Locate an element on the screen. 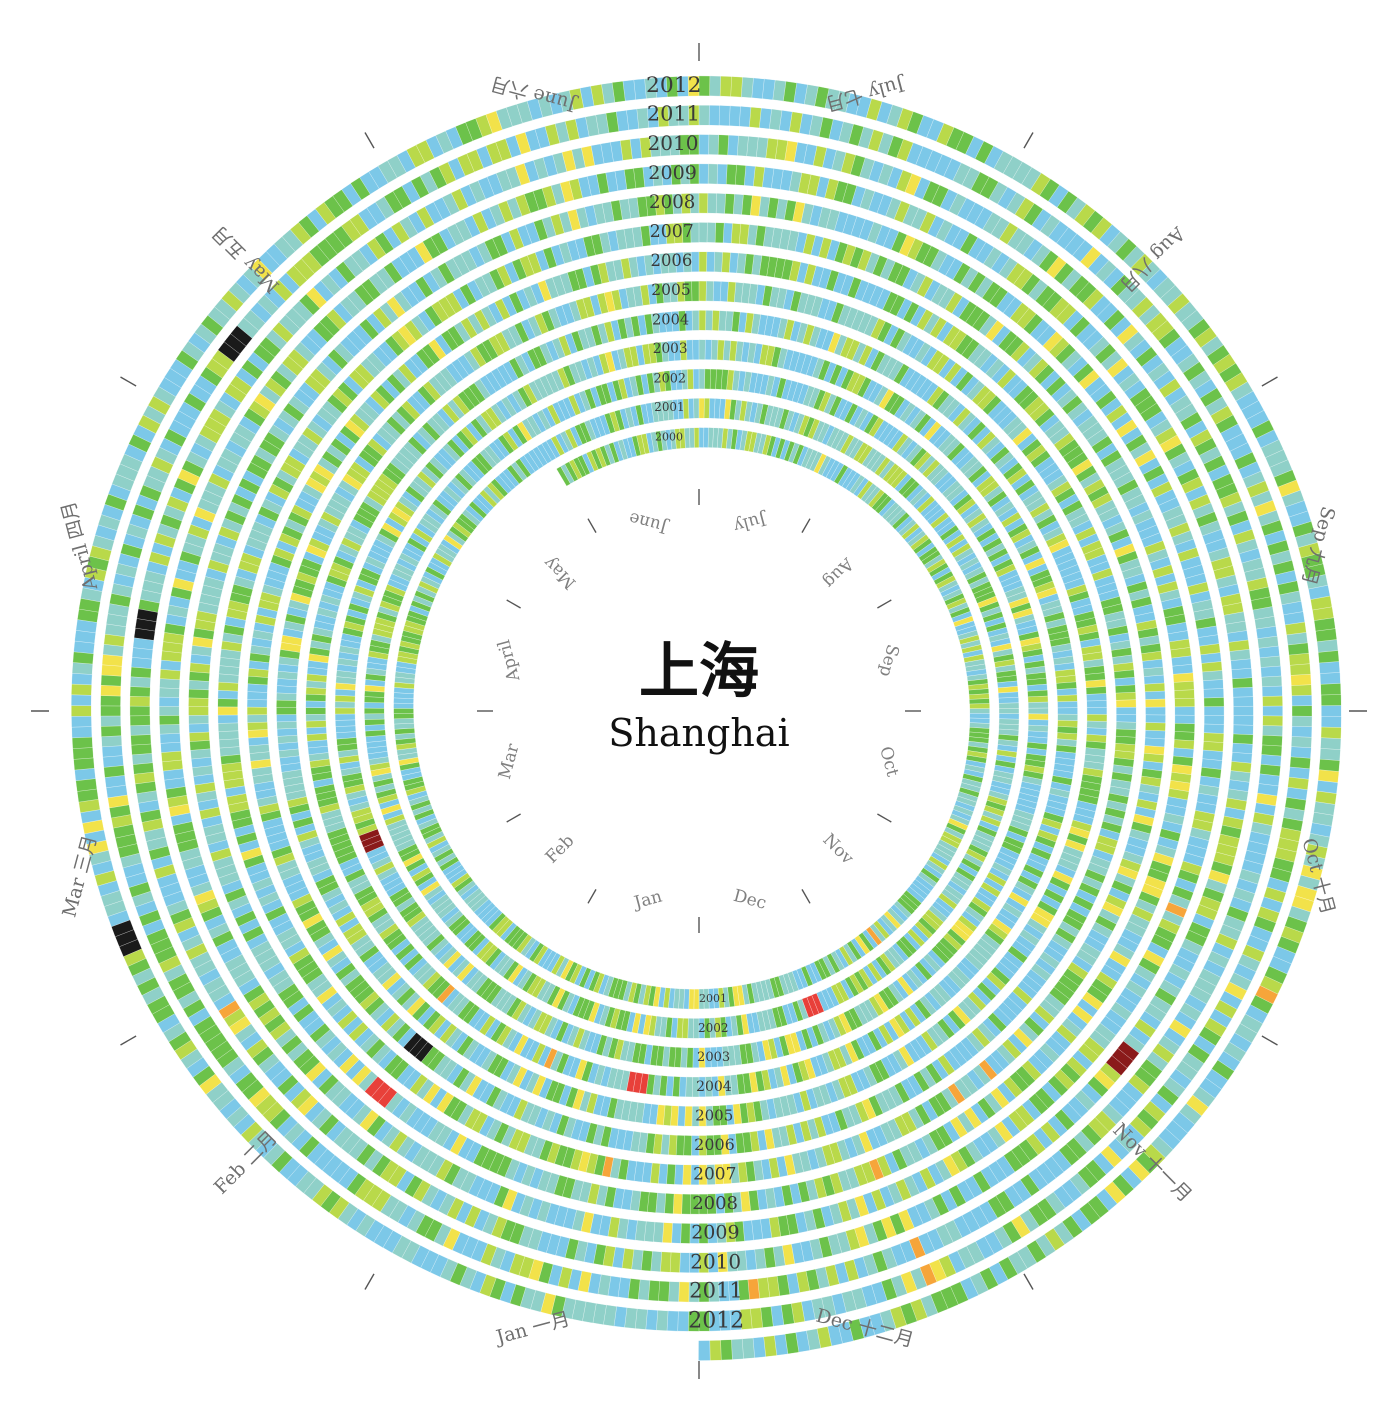 This screenshot has width=1400, height=1403. month-label-inner: Sep is located at coordinates (889, 660).